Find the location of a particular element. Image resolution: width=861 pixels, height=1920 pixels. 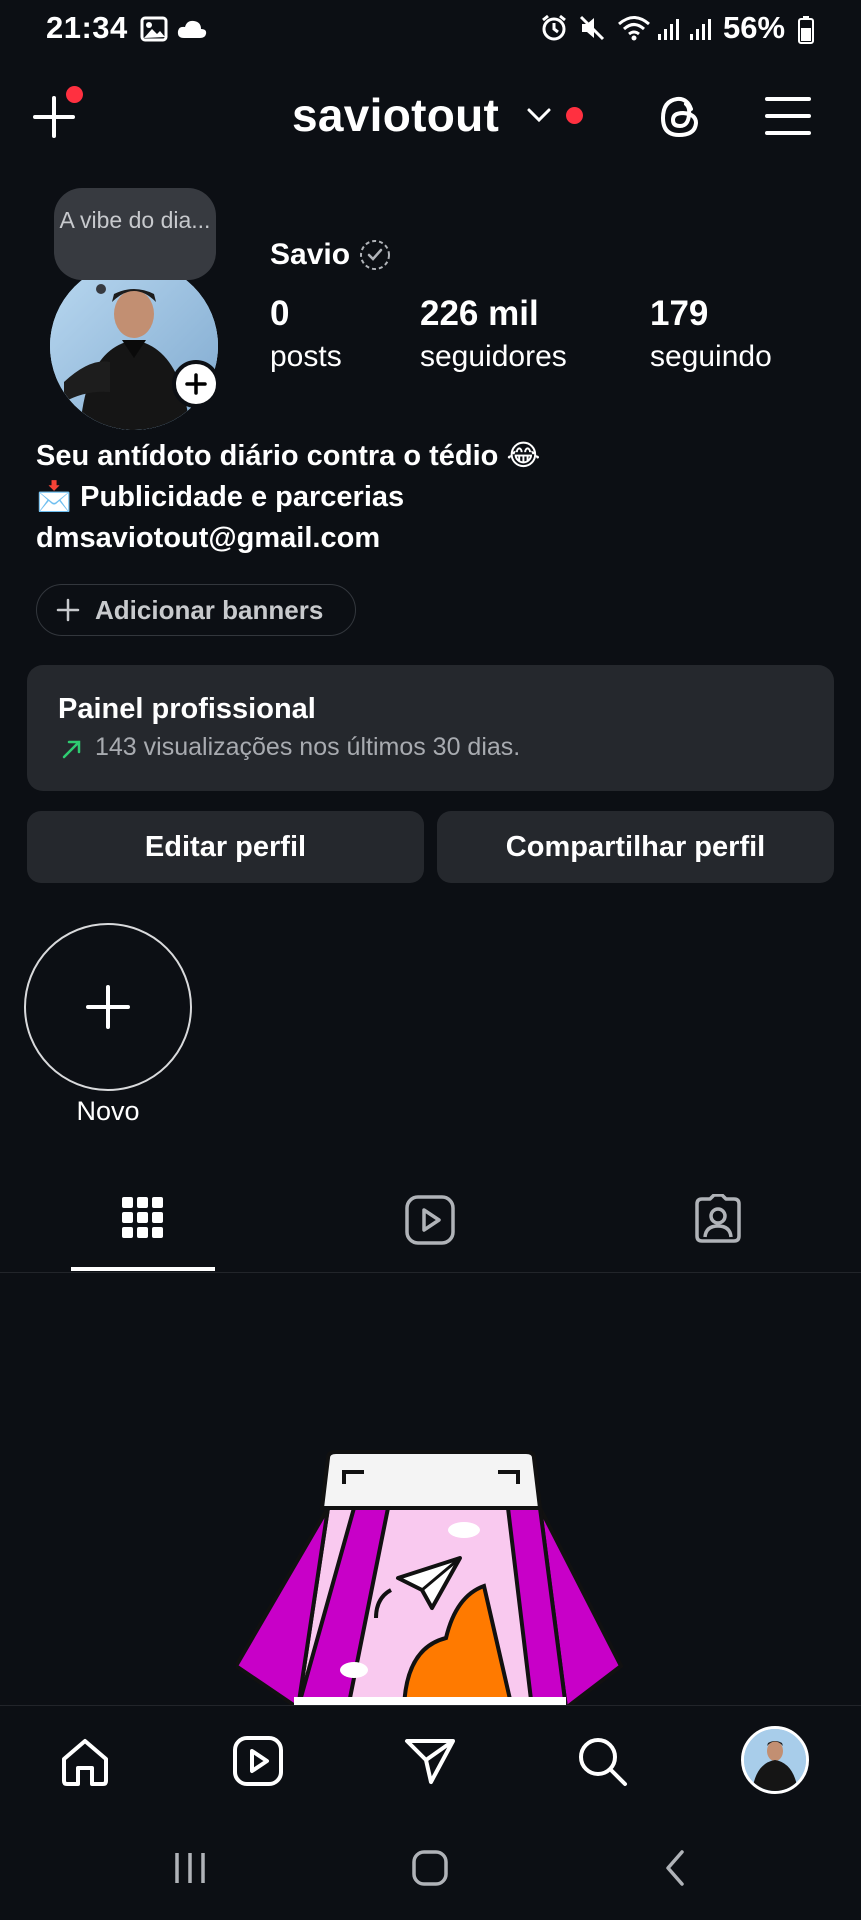

status-bar: 21:34 56% is located at coordinates (430, 30).